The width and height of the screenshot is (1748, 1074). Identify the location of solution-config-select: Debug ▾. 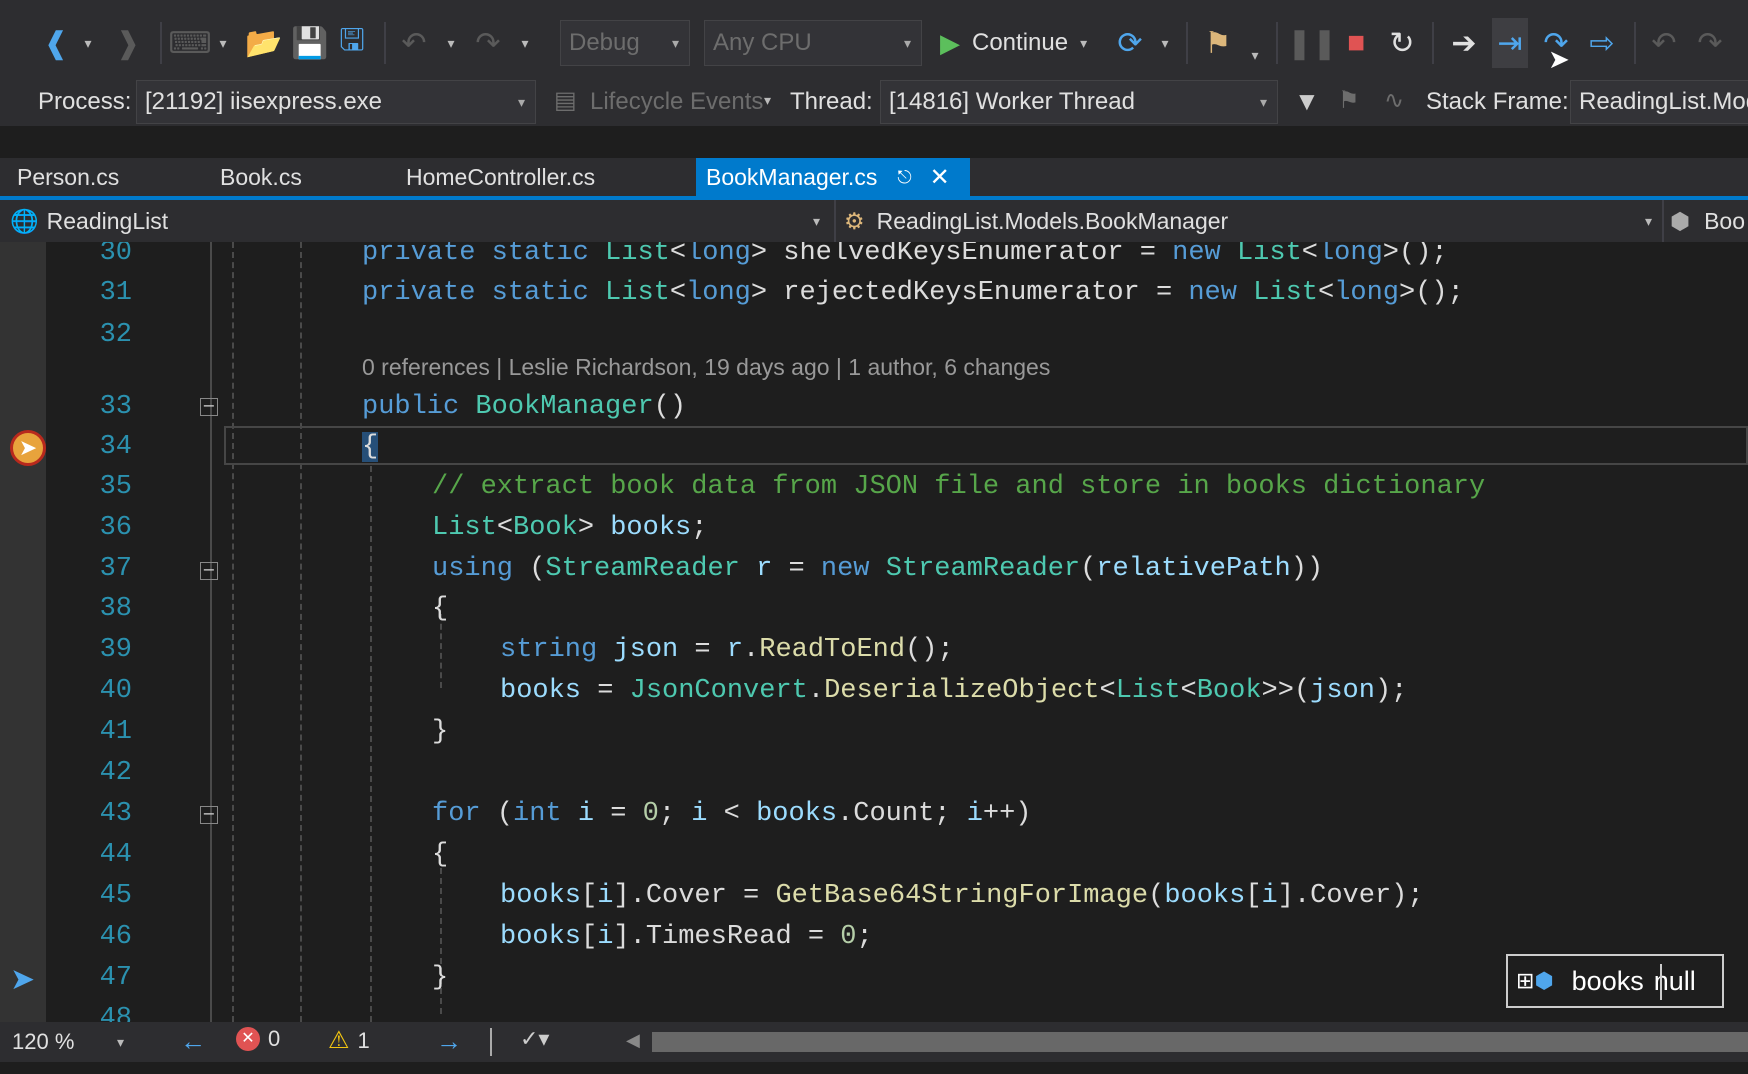
(625, 43).